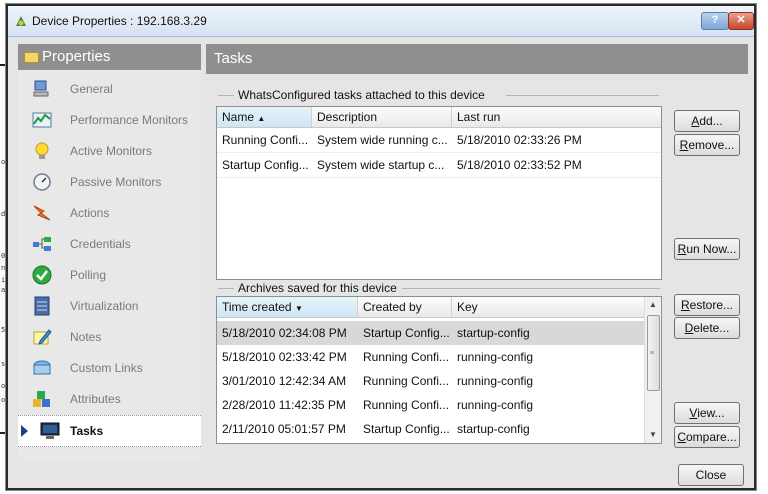 The width and height of the screenshot is (768, 494). What do you see at coordinates (109, 275) in the screenshot?
I see `sidebar-item-polling: Polling` at bounding box center [109, 275].